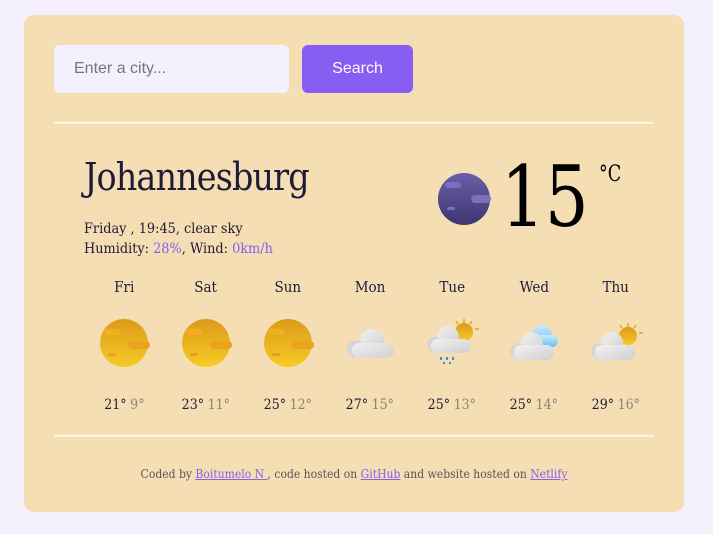  Describe the element at coordinates (534, 342) in the screenshot. I see `broken-clouds-icon` at that location.